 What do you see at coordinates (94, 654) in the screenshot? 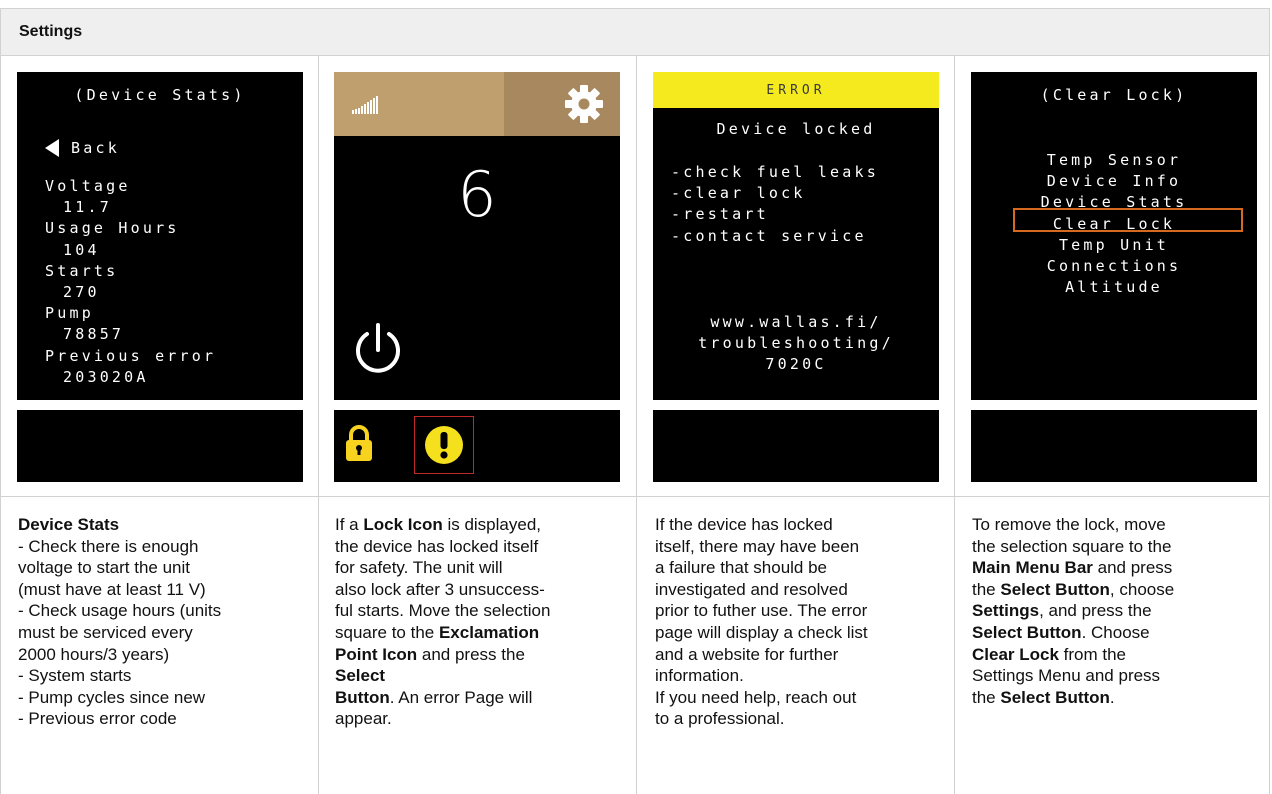
I see `description-line: 2000 hours/3 years)` at bounding box center [94, 654].